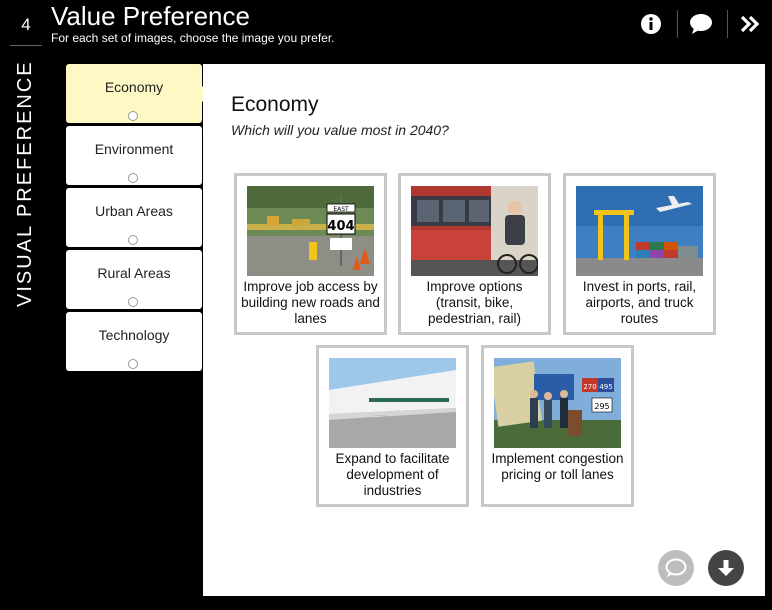 The image size is (772, 610). Describe the element at coordinates (601, 406) in the screenshot. I see `sign-number-c: 295` at that location.